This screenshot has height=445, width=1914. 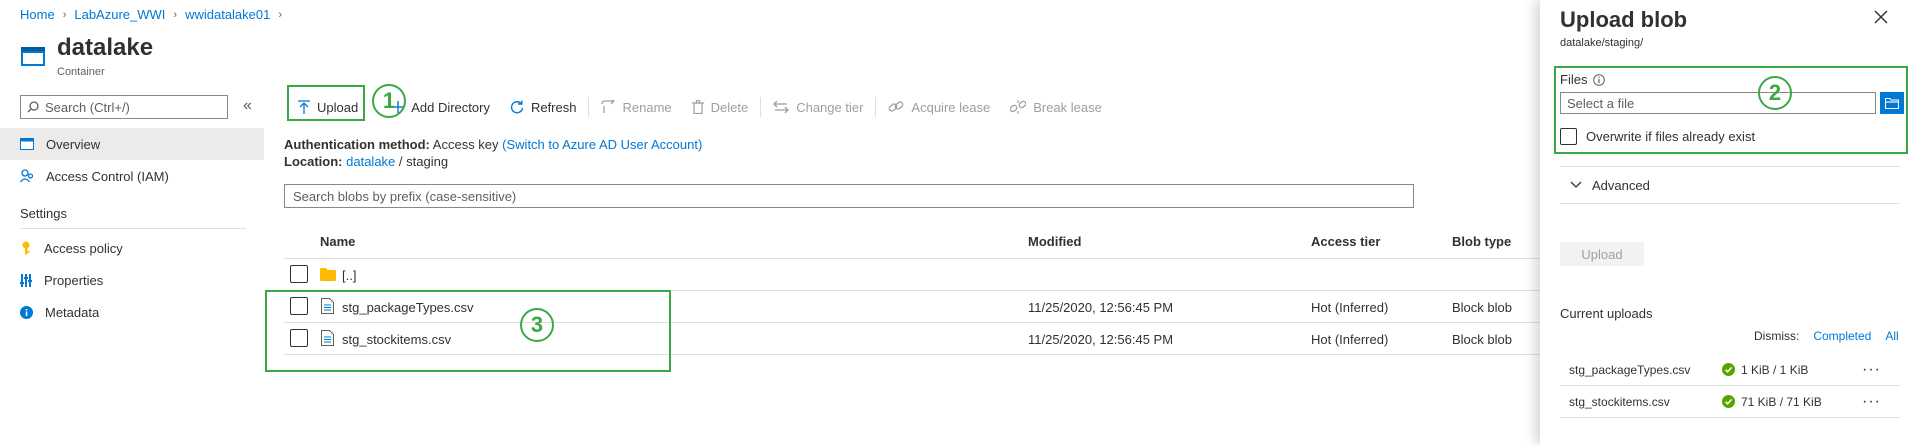 What do you see at coordinates (1777, 336) in the screenshot?
I see `dismiss-label: Dismiss:` at bounding box center [1777, 336].